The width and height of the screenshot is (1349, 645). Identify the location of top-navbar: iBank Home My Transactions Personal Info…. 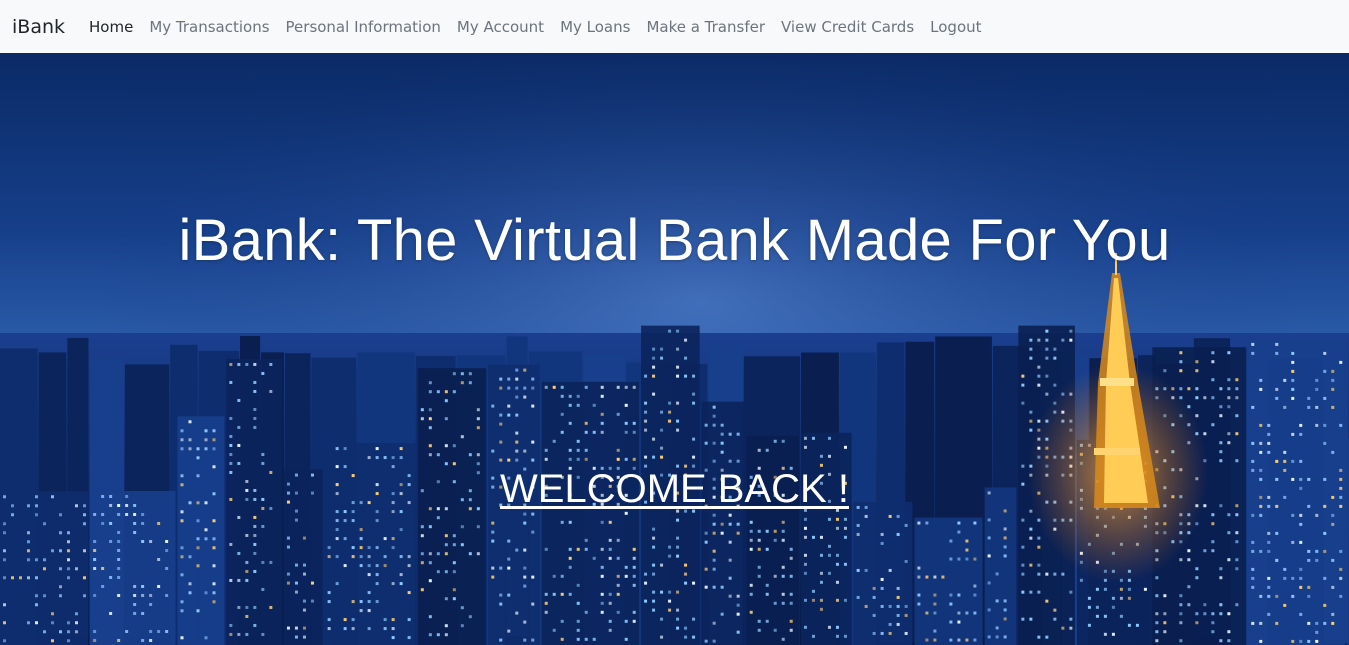
(674, 26).